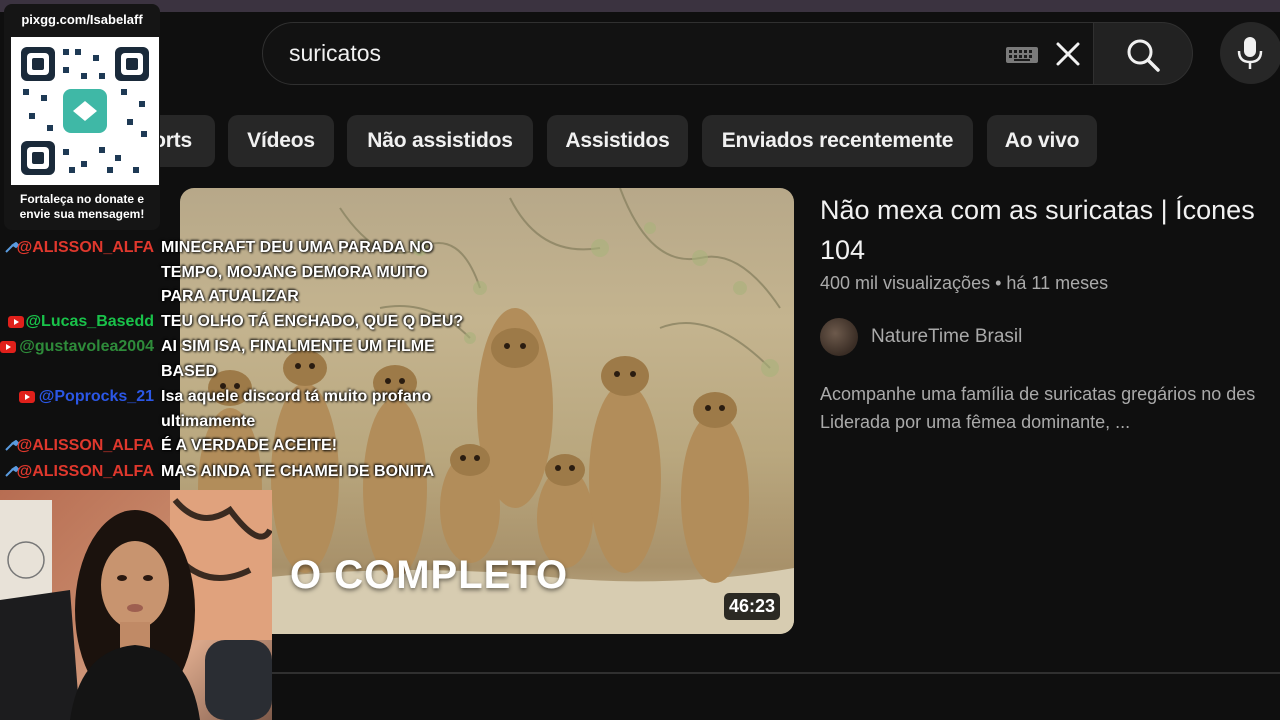  What do you see at coordinates (617, 141) in the screenshot?
I see `chip-watched: Assistidos` at bounding box center [617, 141].